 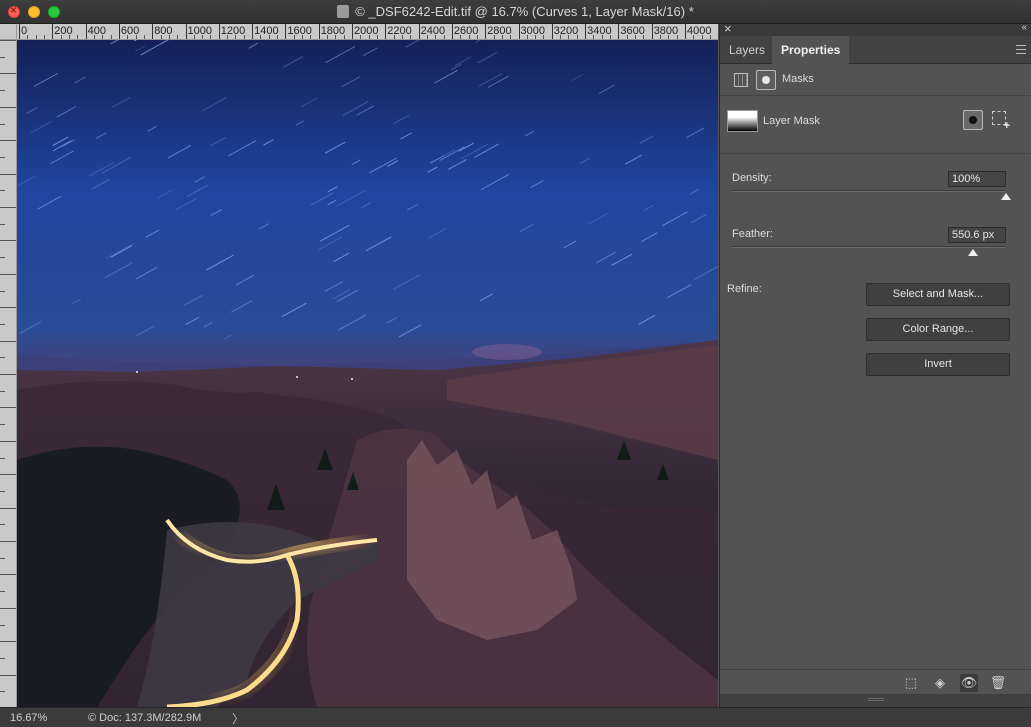 I want to click on invert-button: Invert, so click(x=938, y=364).